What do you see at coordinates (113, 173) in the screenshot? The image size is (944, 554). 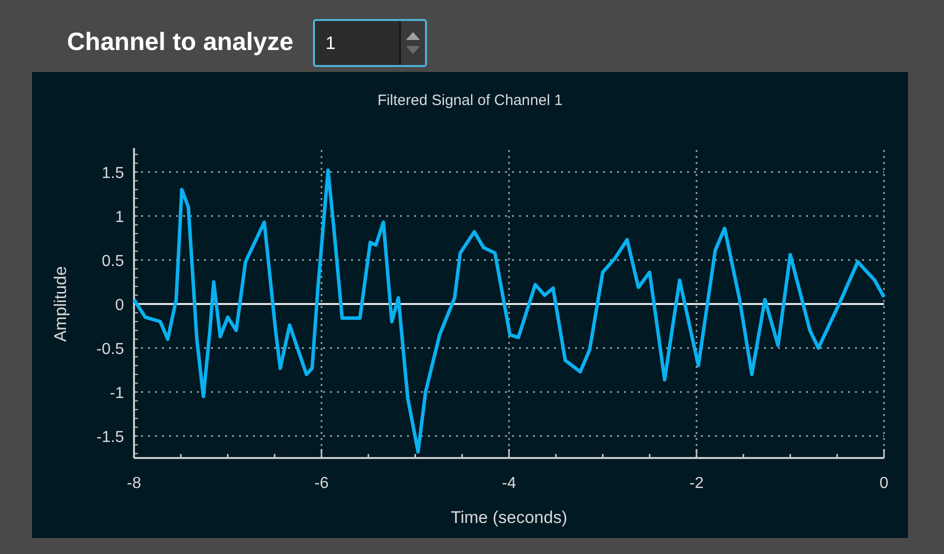 I see `y-tick-label: 1.5` at bounding box center [113, 173].